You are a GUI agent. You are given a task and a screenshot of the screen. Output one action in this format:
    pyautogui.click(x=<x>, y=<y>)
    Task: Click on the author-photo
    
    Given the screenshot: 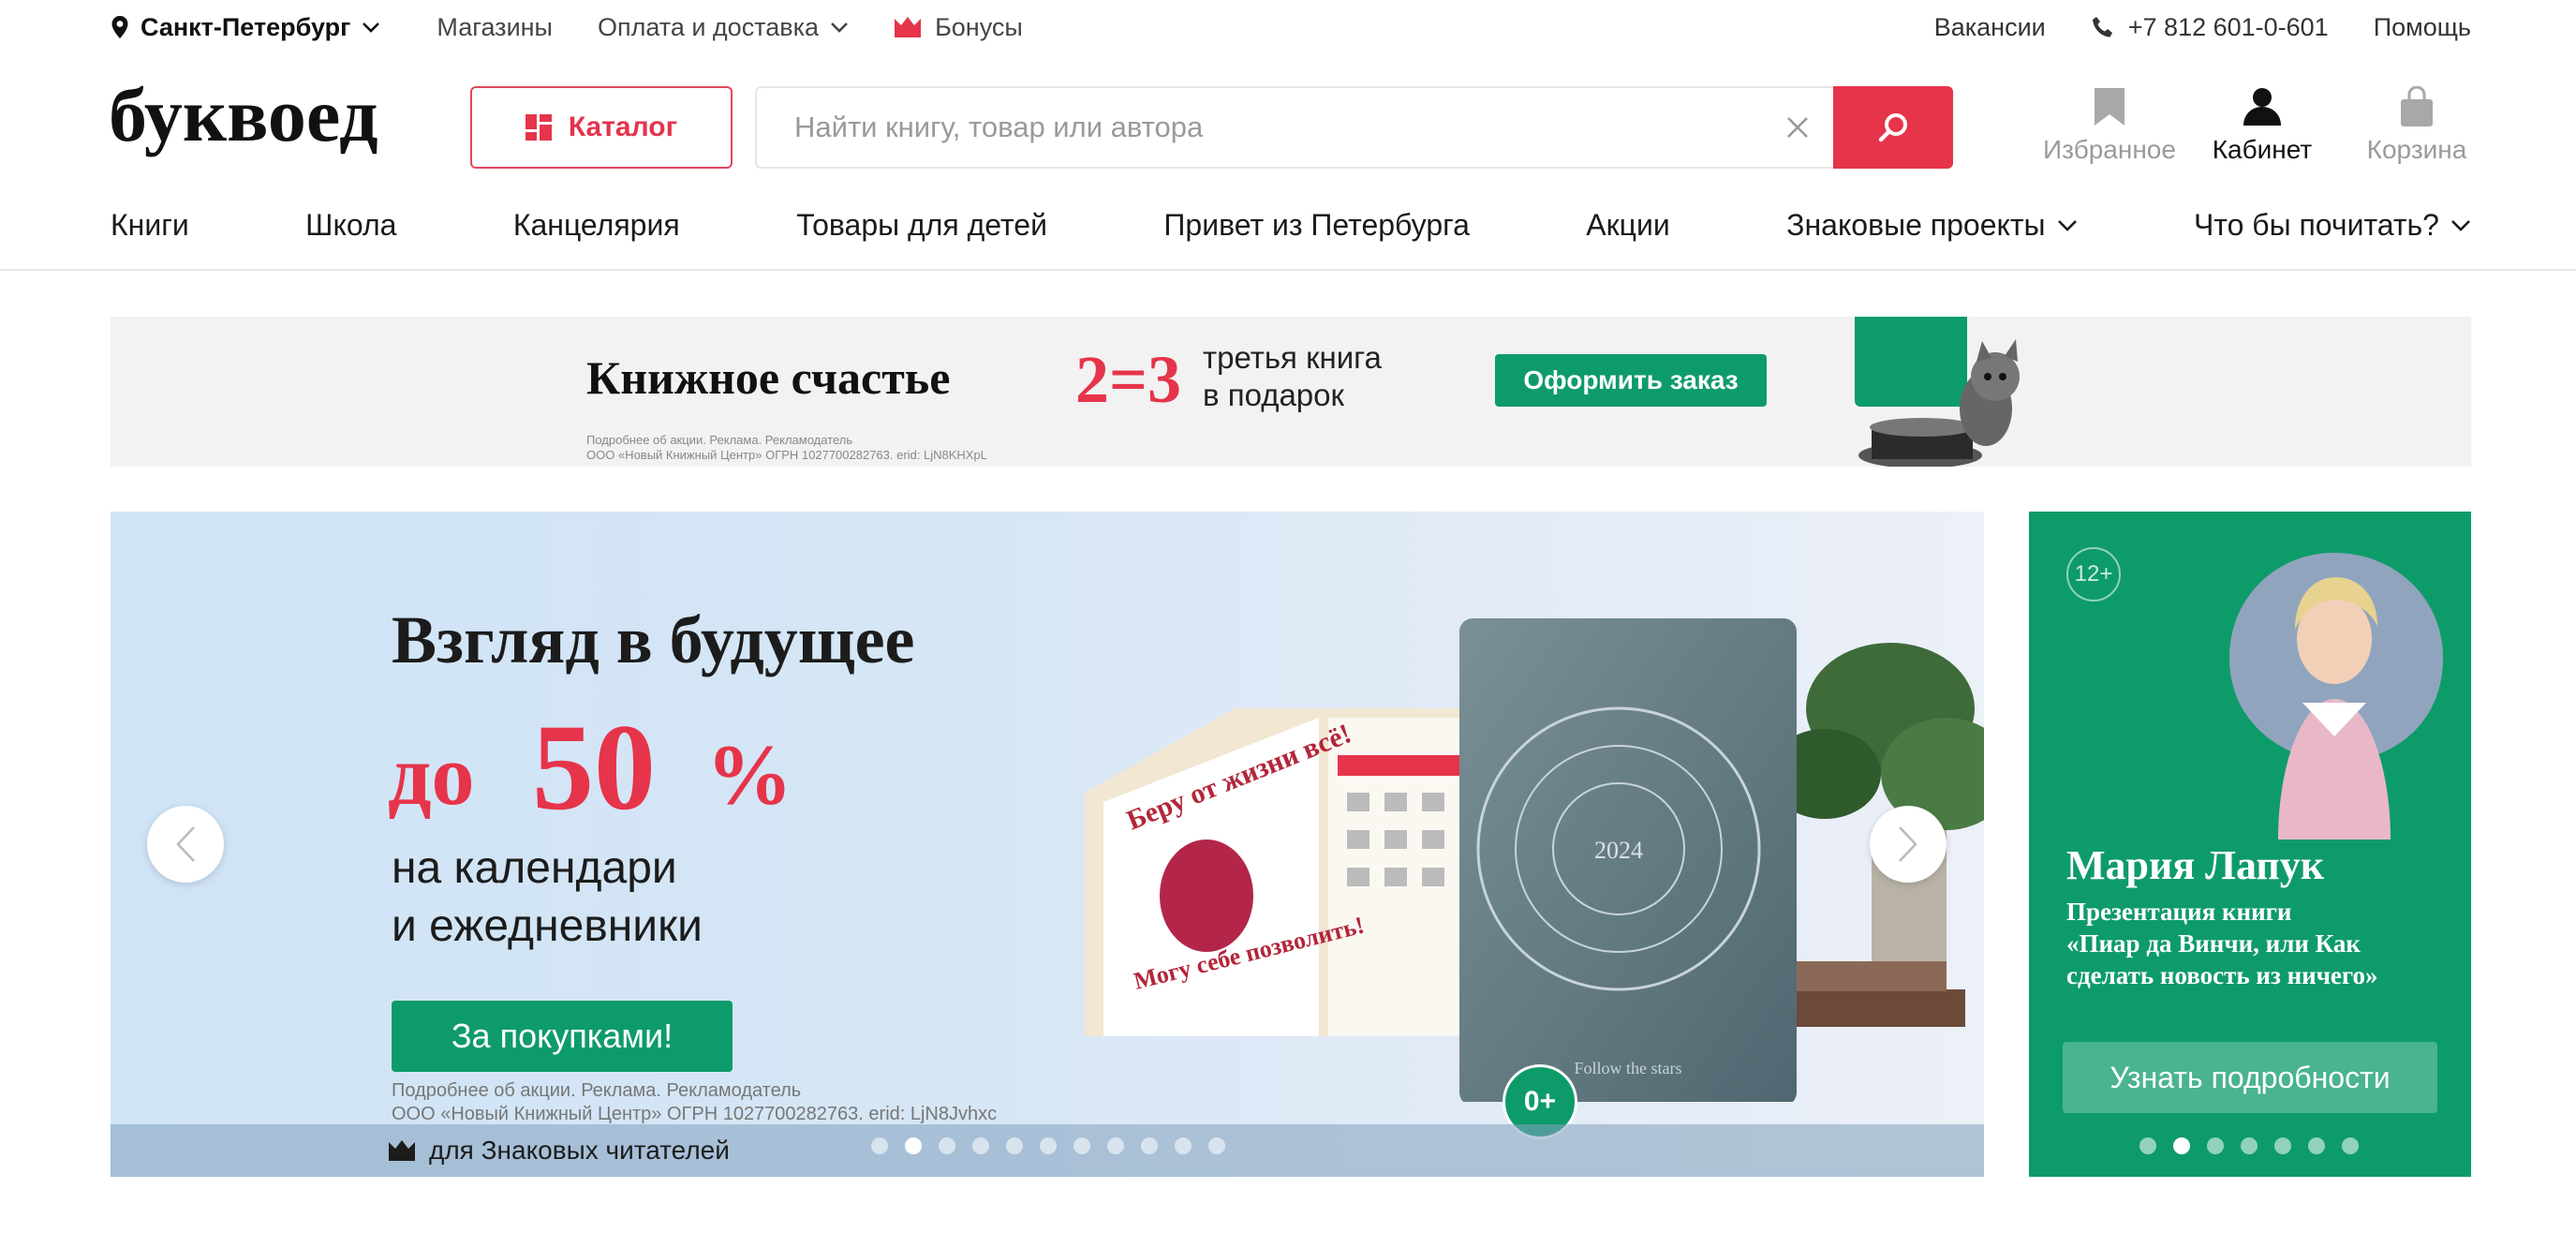 What is the action you would take?
    pyautogui.click(x=2336, y=696)
    